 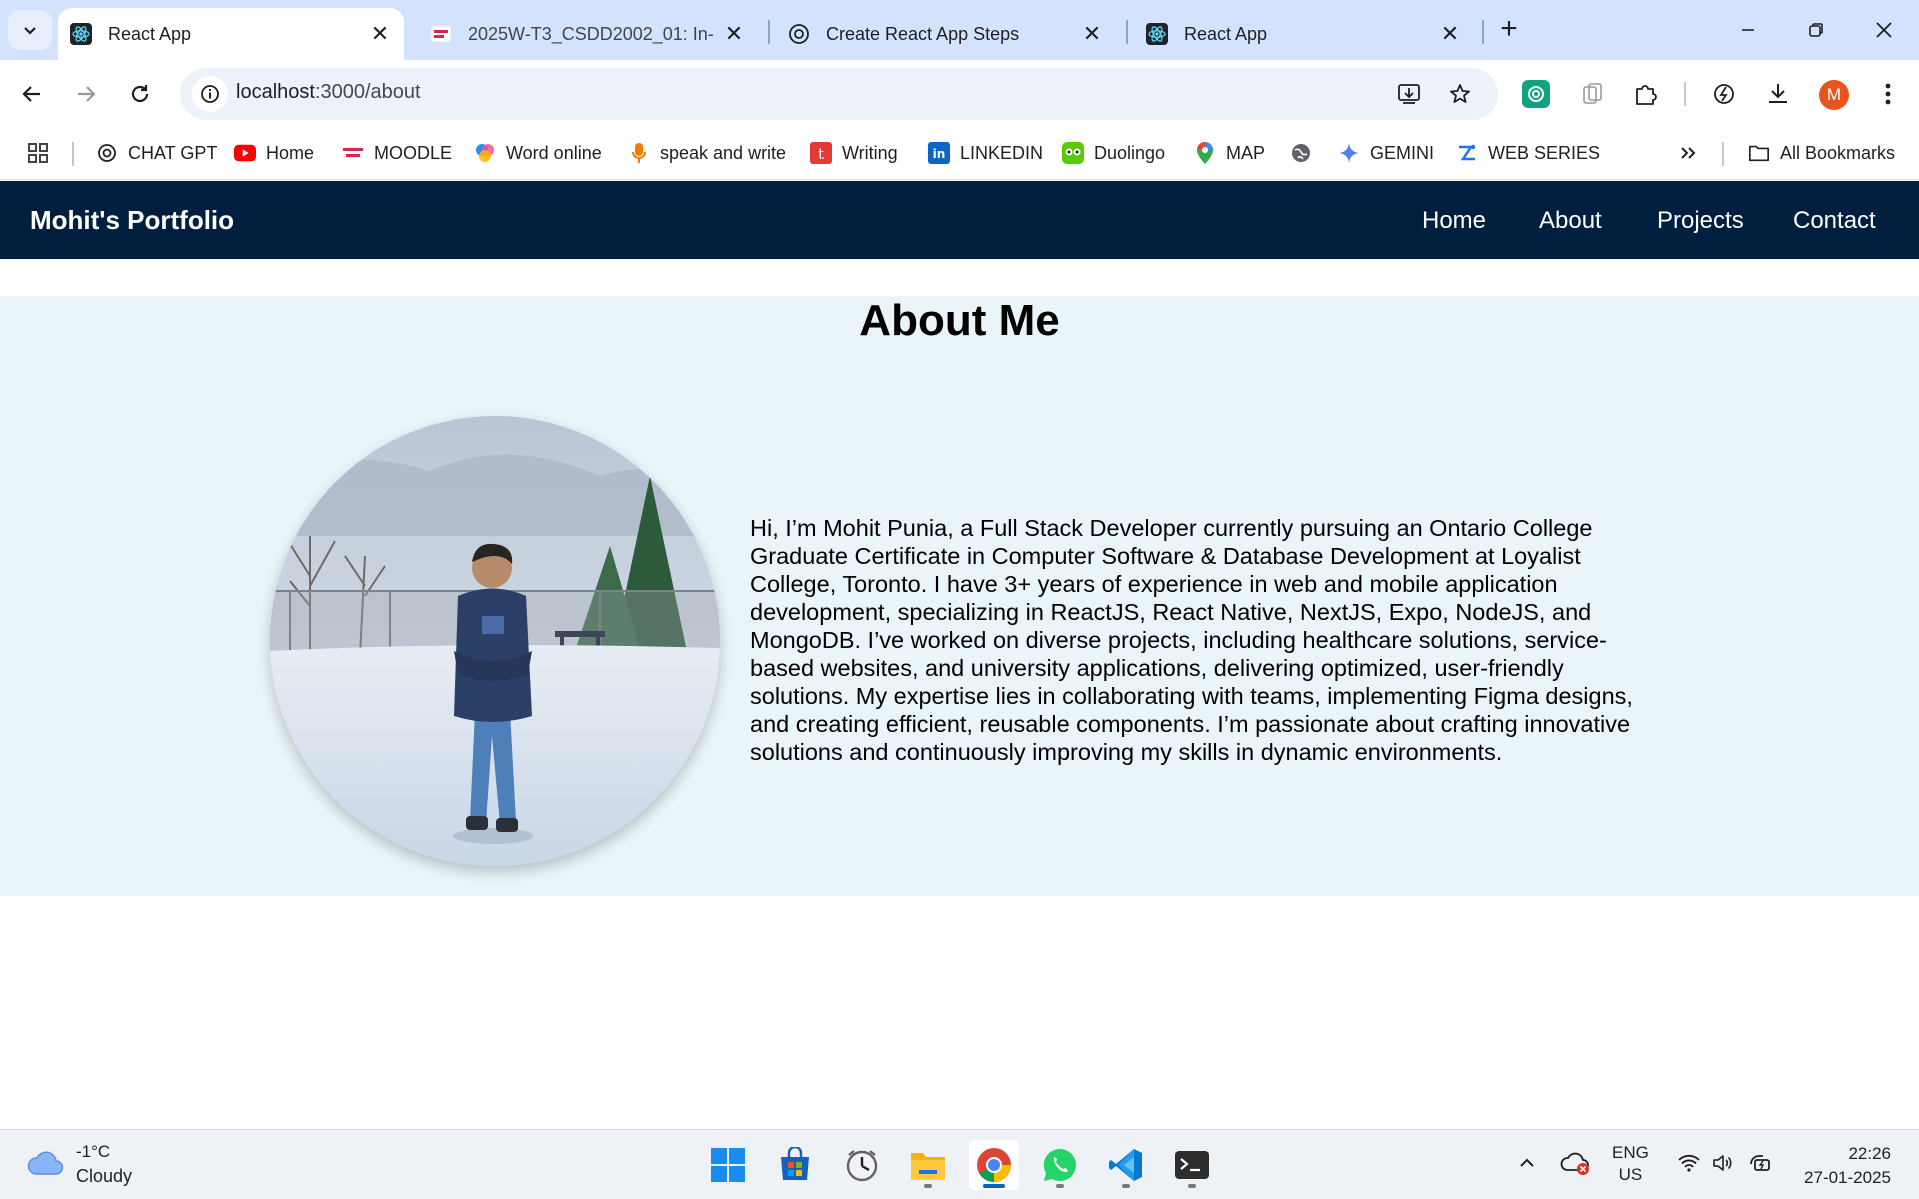 I want to click on bookmark-chat-gpt: CHAT GPT, so click(x=156, y=153).